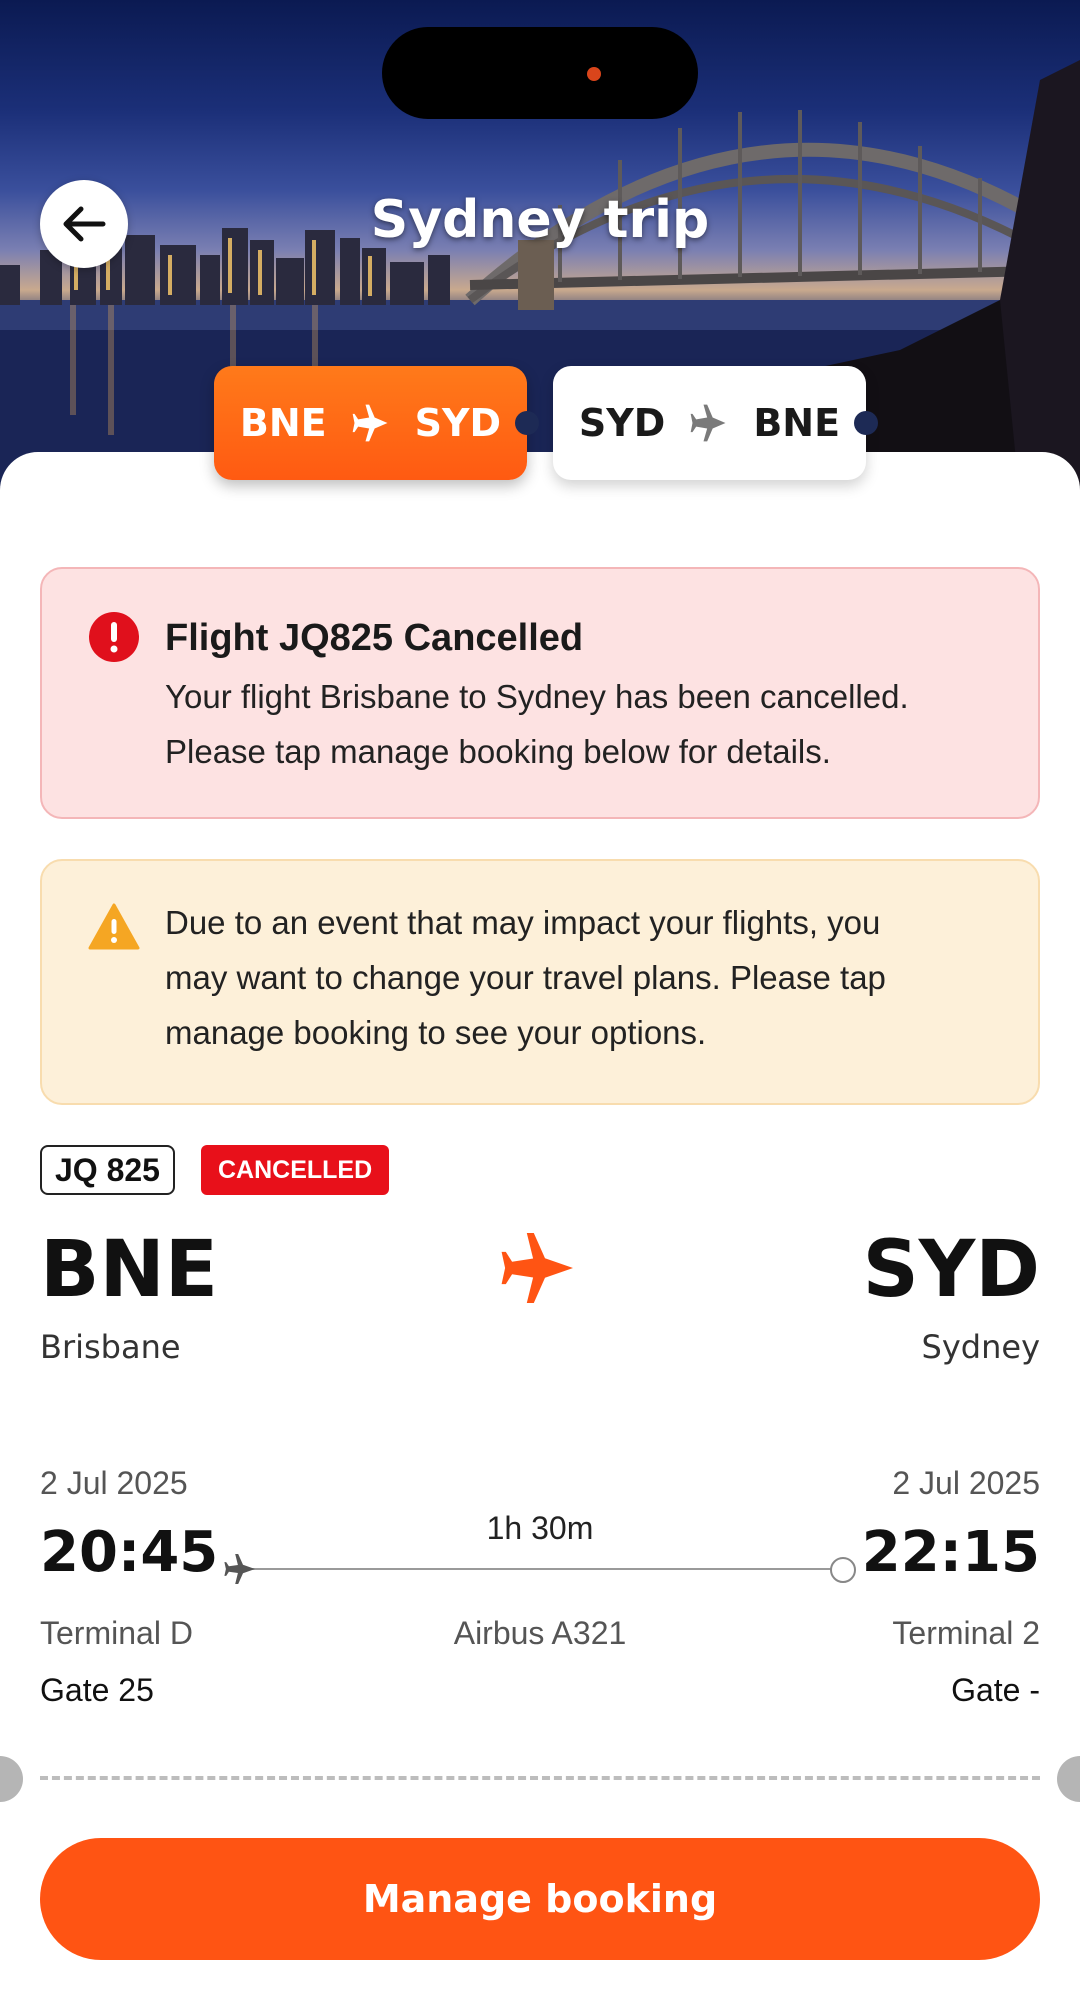 The height and width of the screenshot is (1989, 1080). What do you see at coordinates (540, 73) in the screenshot?
I see `dynamic-island` at bounding box center [540, 73].